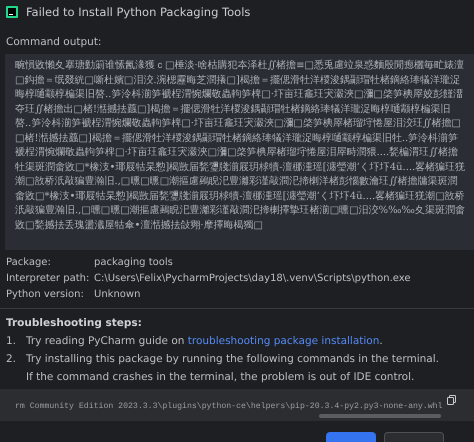  What do you see at coordinates (228, 406) in the screenshot?
I see `command-text: rm Community Edition 2023.3.3\plugins\python-ce\helpers\pip-20.3.4-py2.py3-none-any.whl` at bounding box center [228, 406].